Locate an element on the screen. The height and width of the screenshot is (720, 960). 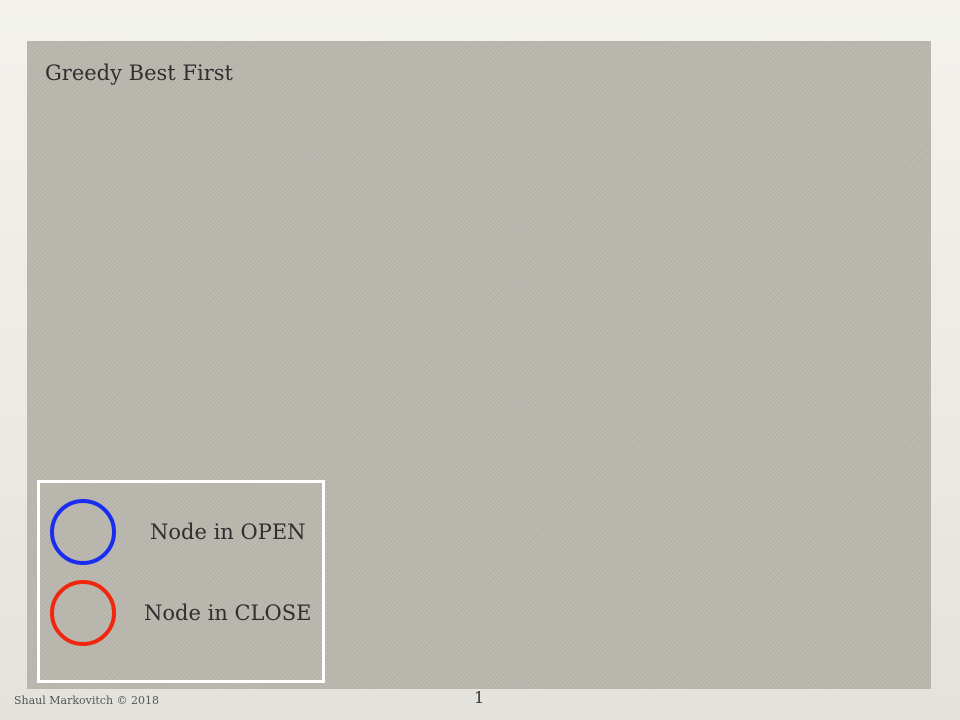
legend-box: Node in OPEN Node in CLOSE is located at coordinates (181, 581).